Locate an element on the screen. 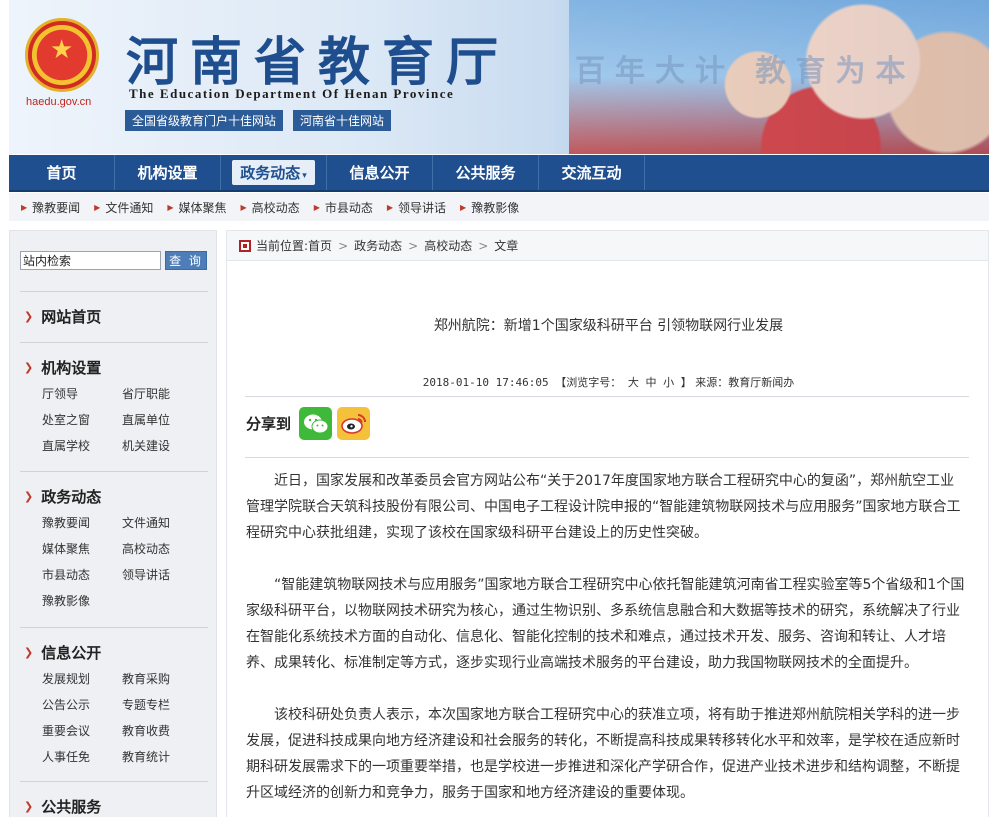 The image size is (997, 817). article-source: 】 来源：教育厅新闻办 is located at coordinates (737, 382).